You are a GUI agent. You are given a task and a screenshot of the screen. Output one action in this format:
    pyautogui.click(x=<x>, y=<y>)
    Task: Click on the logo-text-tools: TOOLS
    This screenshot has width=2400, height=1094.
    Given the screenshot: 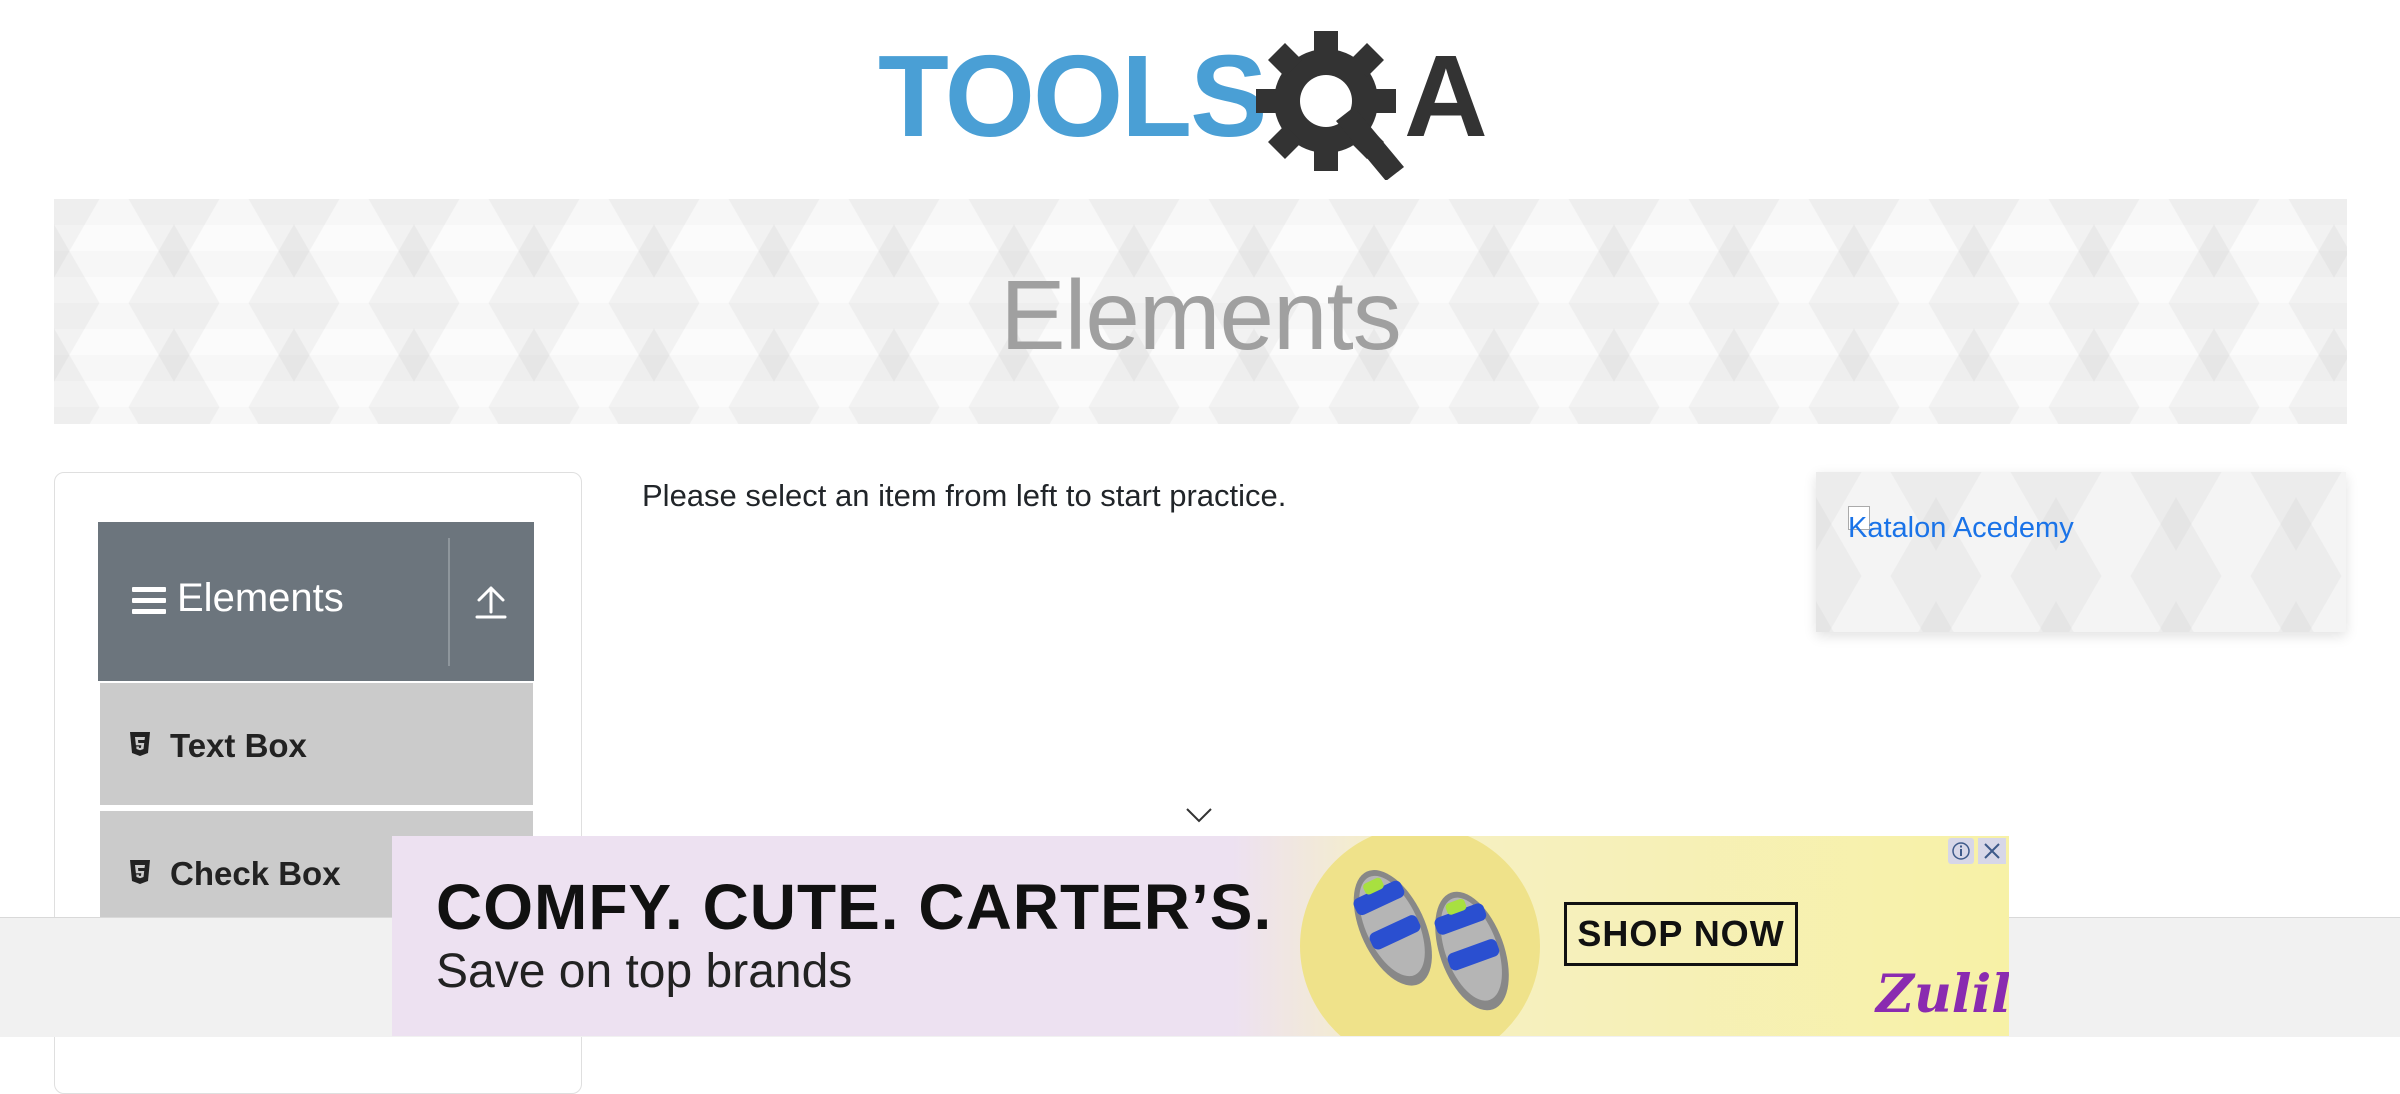 What is the action you would take?
    pyautogui.click(x=1071, y=96)
    